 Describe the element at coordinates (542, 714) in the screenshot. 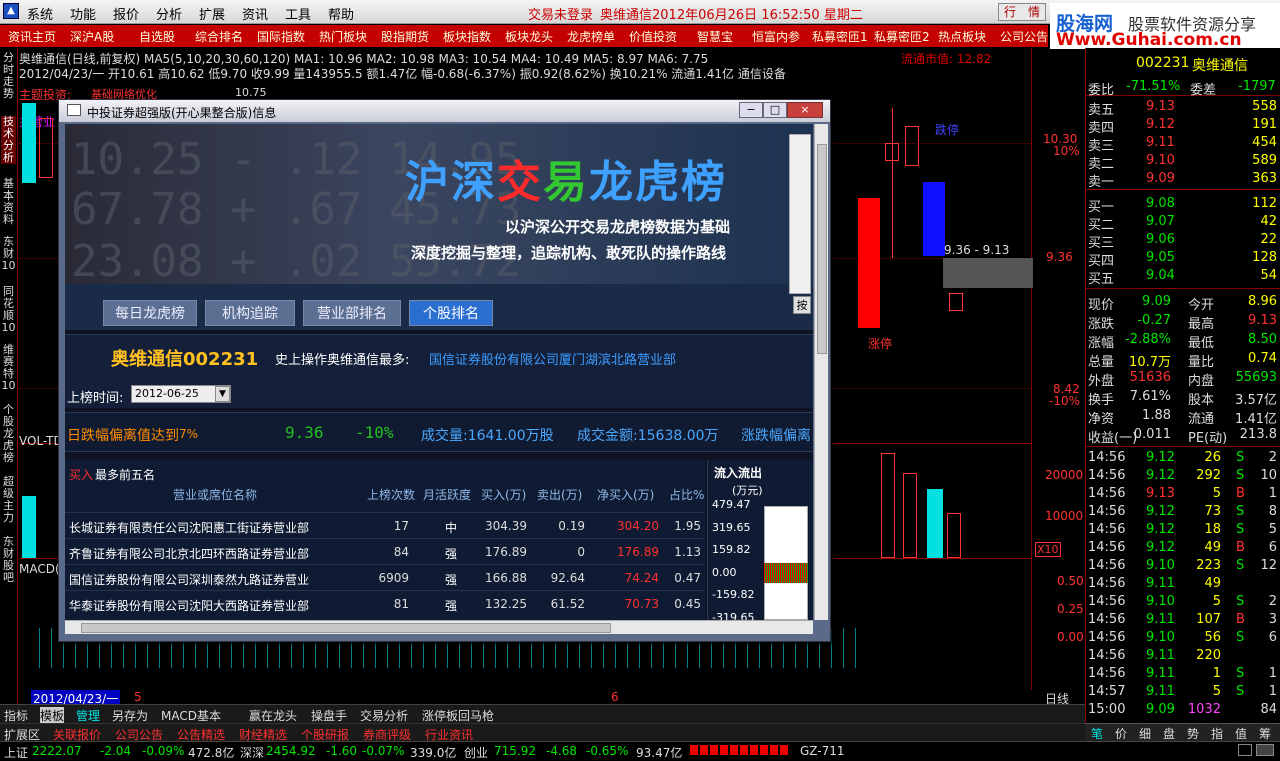

I see `indicator-toolbar: 指标 模板 管理 另存为 MACD基本 赢在龙头 操盘手 交易分析 涨停板回马枪` at that location.